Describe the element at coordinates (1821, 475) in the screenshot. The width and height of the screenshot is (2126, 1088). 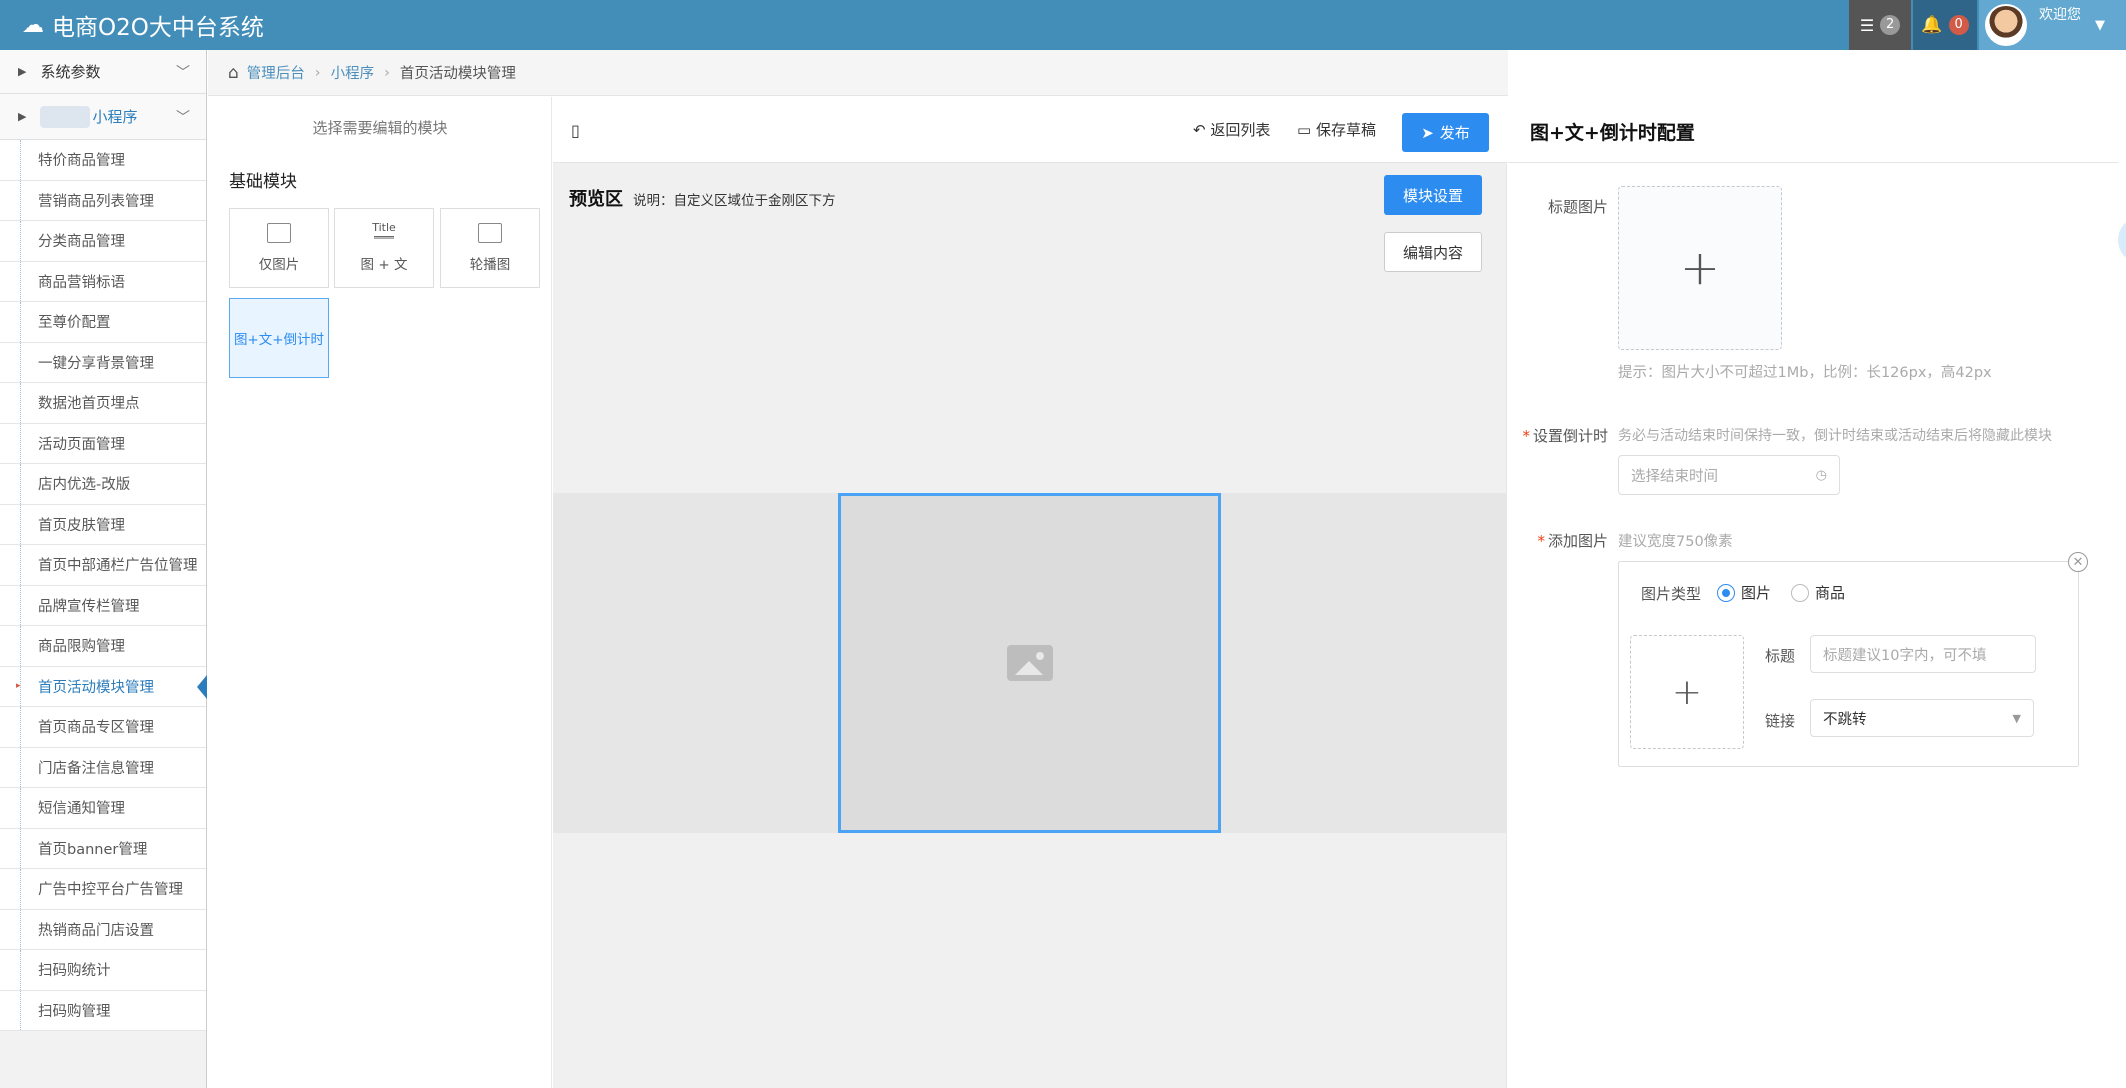
I see `clock-icon: ◷` at that location.